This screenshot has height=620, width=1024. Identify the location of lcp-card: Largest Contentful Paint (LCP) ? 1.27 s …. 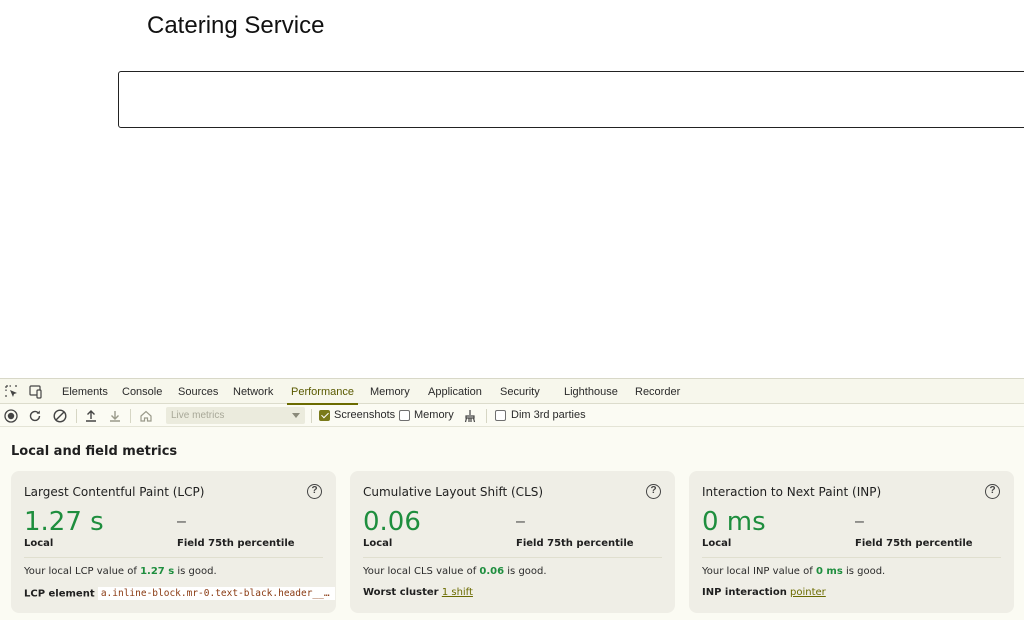
(173, 542).